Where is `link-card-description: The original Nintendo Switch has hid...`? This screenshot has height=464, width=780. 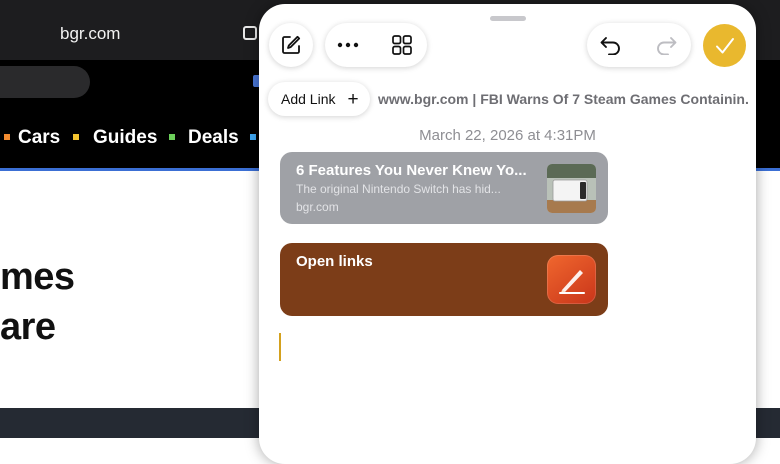 link-card-description: The original Nintendo Switch has hid... is located at coordinates (398, 189).